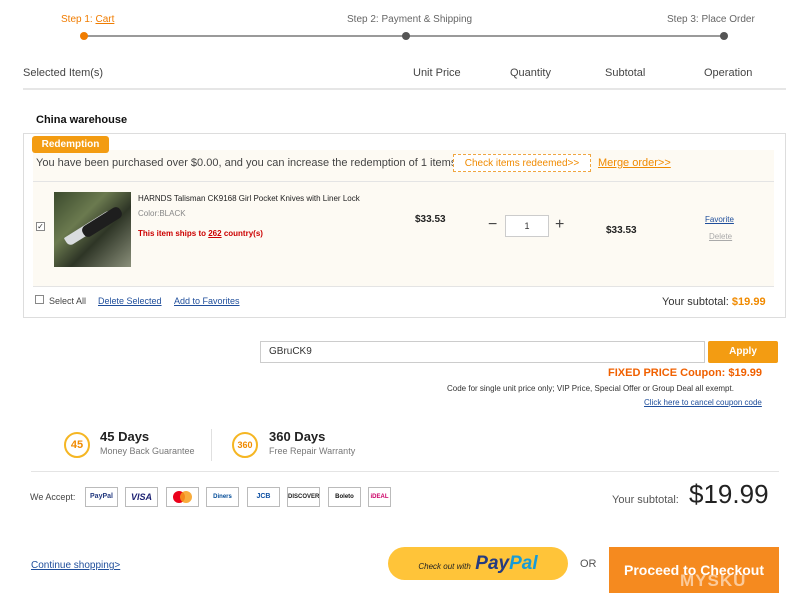  I want to click on guarantee-45-subtitle: Money Back Guarantee, so click(147, 451).